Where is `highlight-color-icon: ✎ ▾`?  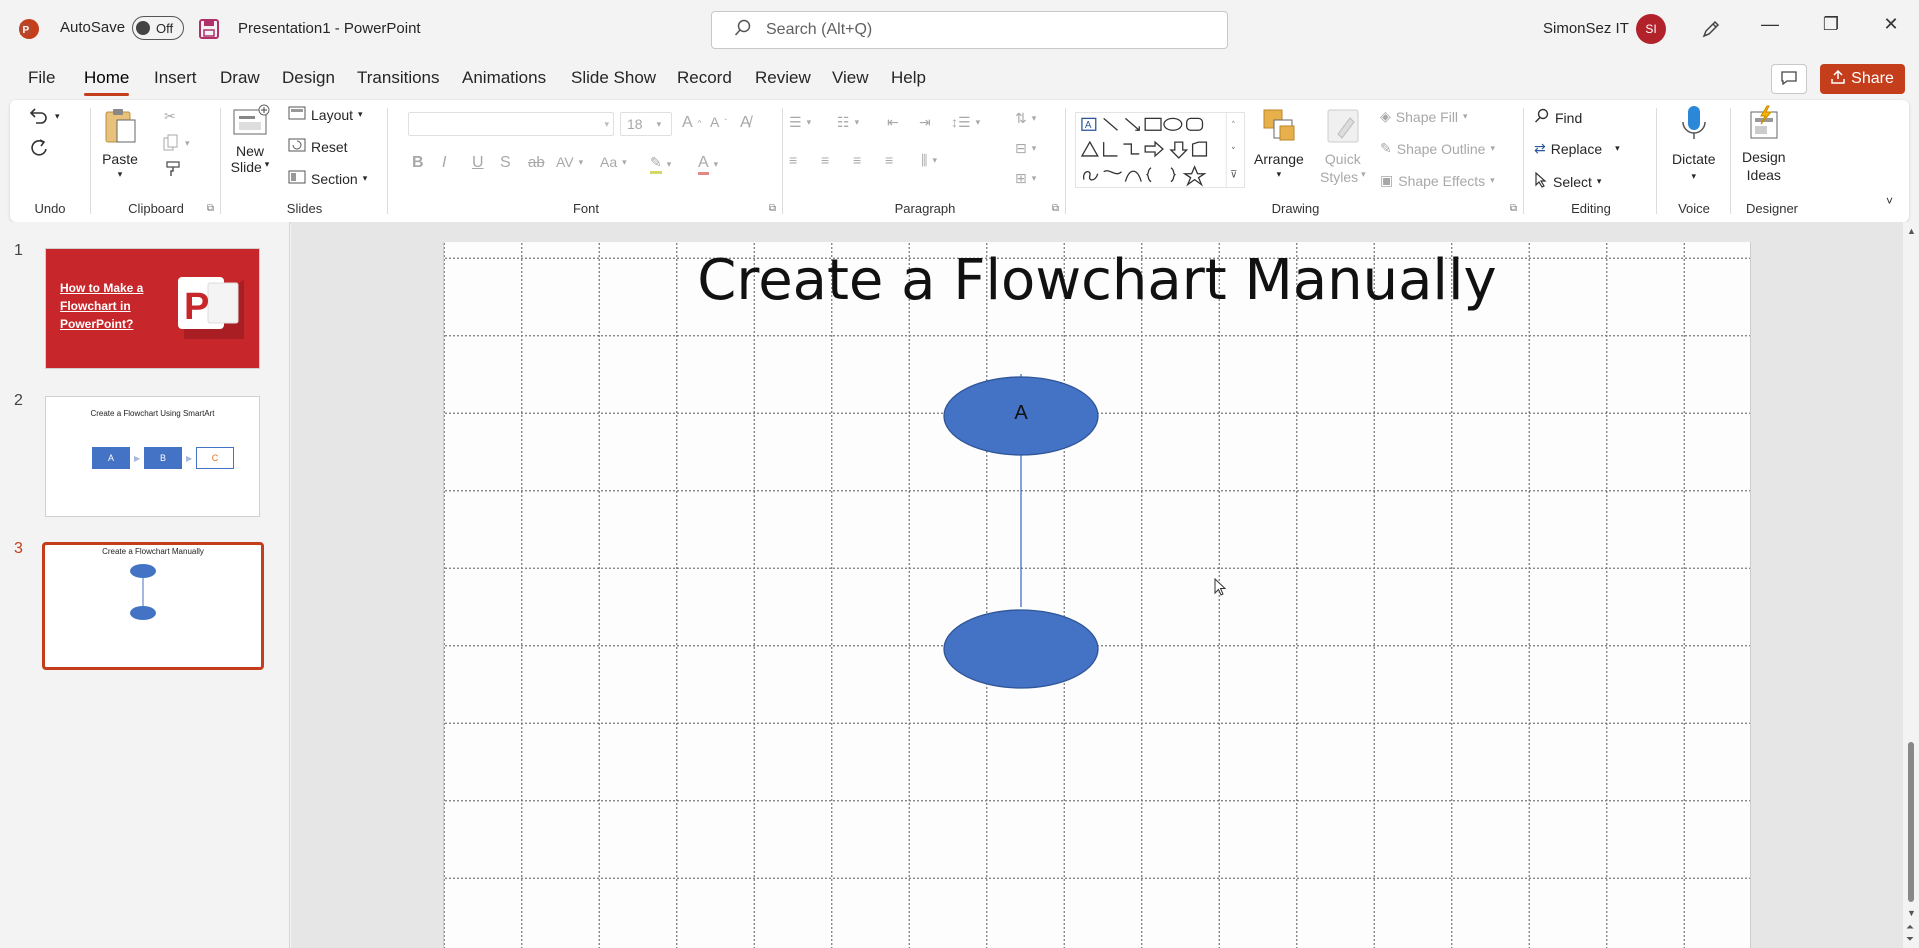
highlight-color-icon: ✎ ▾ is located at coordinates (660, 164).